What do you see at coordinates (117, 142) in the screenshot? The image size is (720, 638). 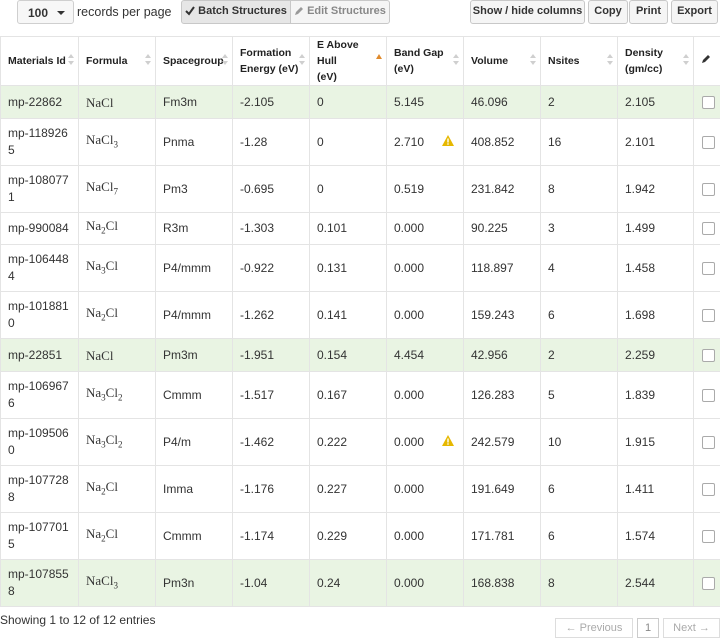 I see `cell-formula: NaCl3` at bounding box center [117, 142].